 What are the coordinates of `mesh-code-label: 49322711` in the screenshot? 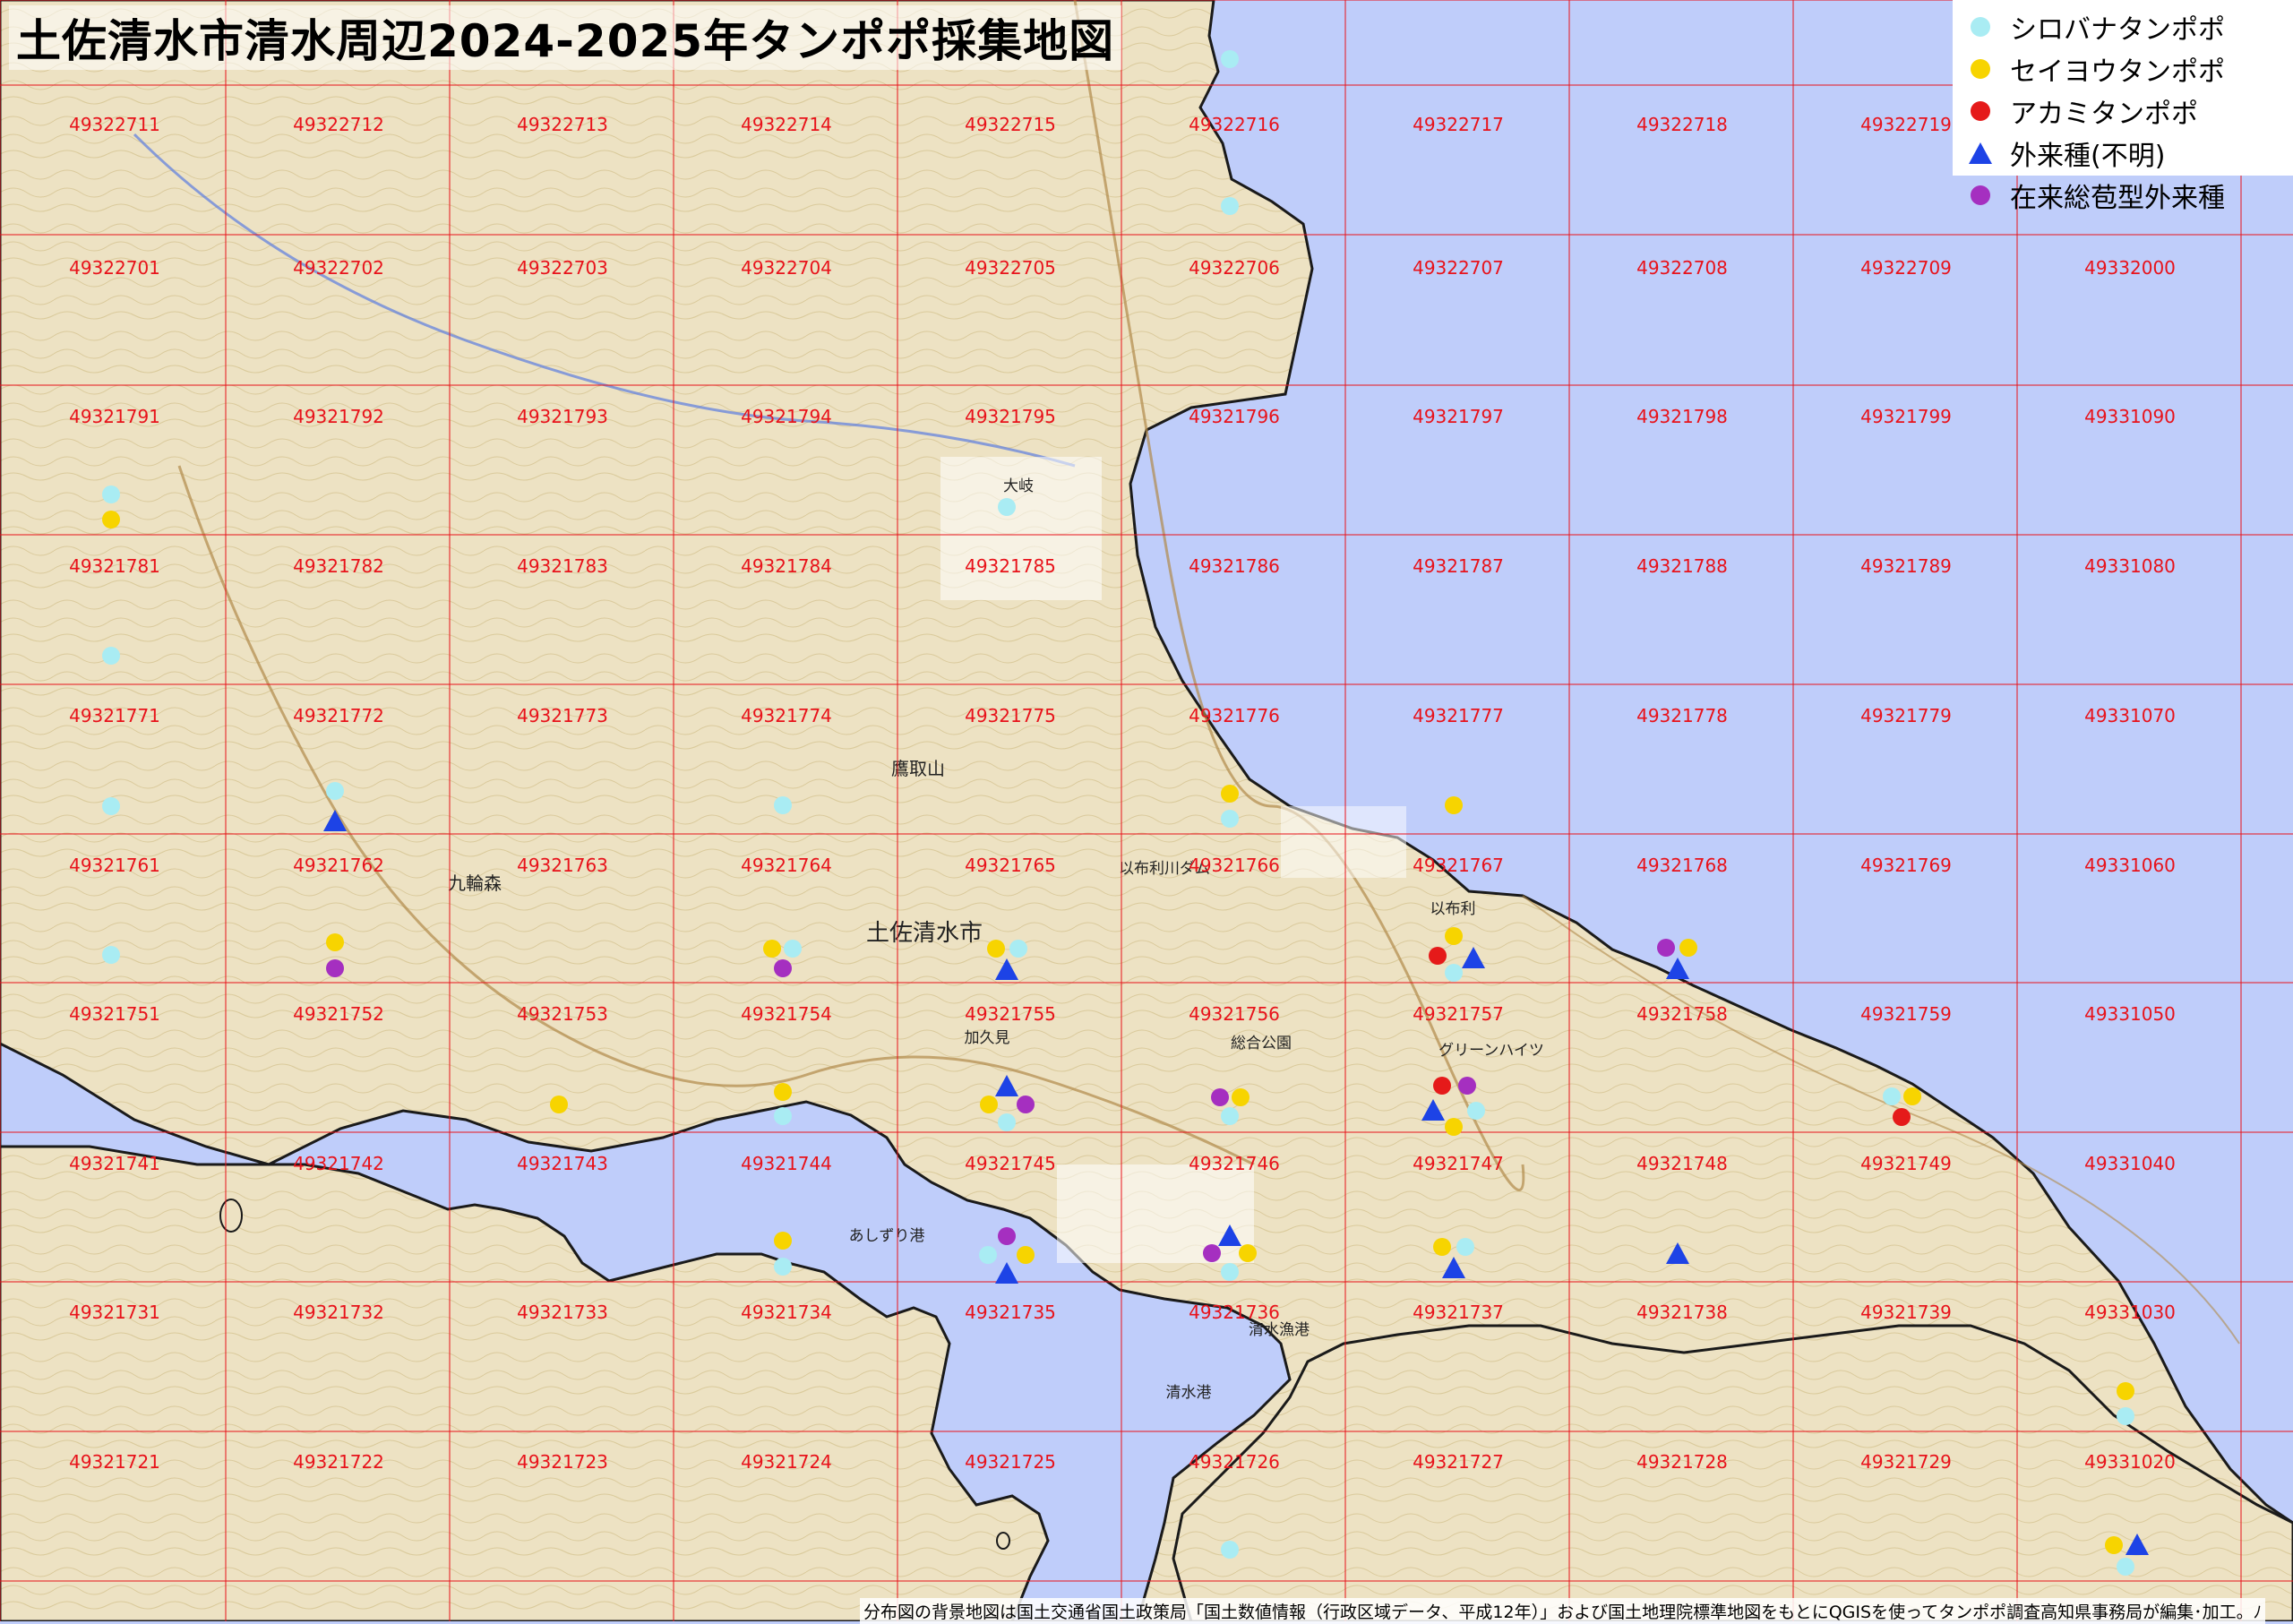 It's located at (114, 125).